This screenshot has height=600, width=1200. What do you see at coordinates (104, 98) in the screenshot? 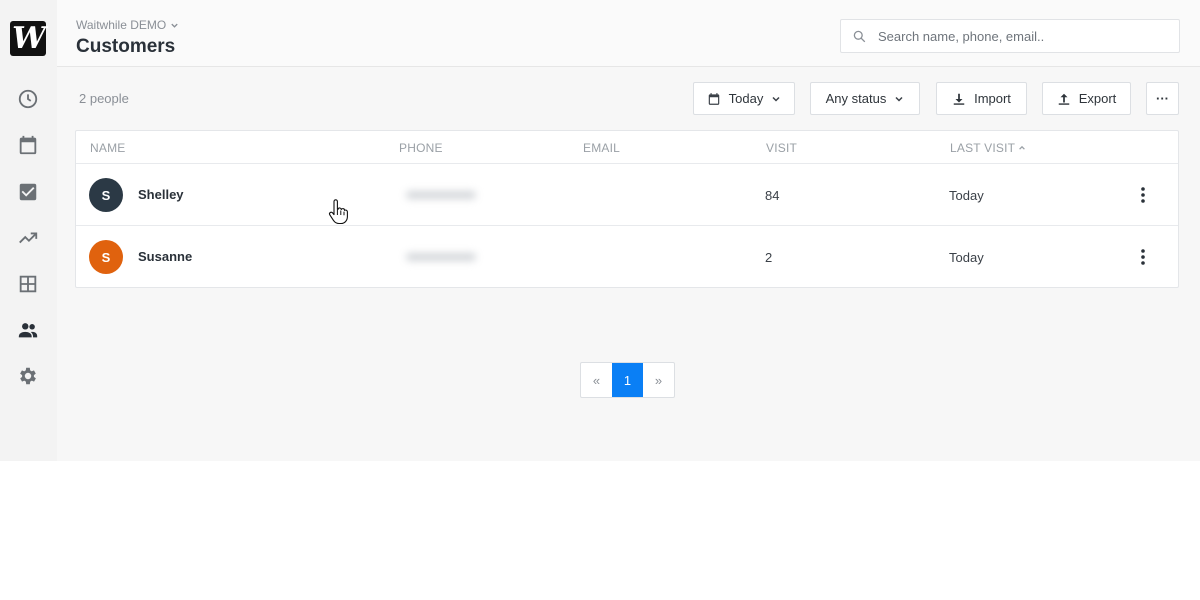
I see `people-count: 2 people` at bounding box center [104, 98].